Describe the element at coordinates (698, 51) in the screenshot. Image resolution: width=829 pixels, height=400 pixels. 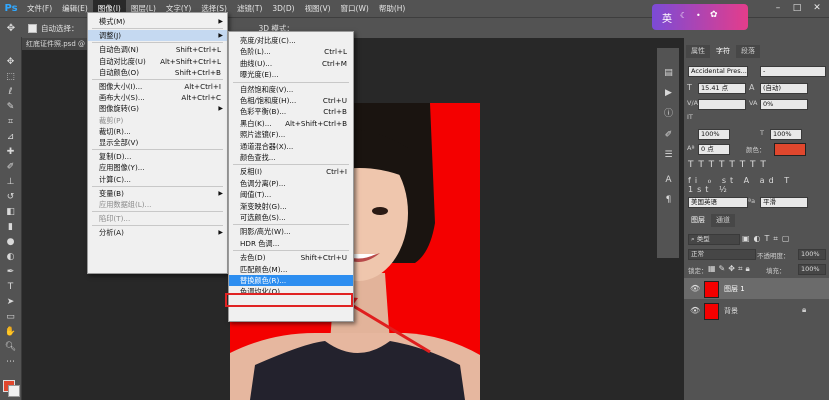
I see `tab-properties: 属性` at that location.